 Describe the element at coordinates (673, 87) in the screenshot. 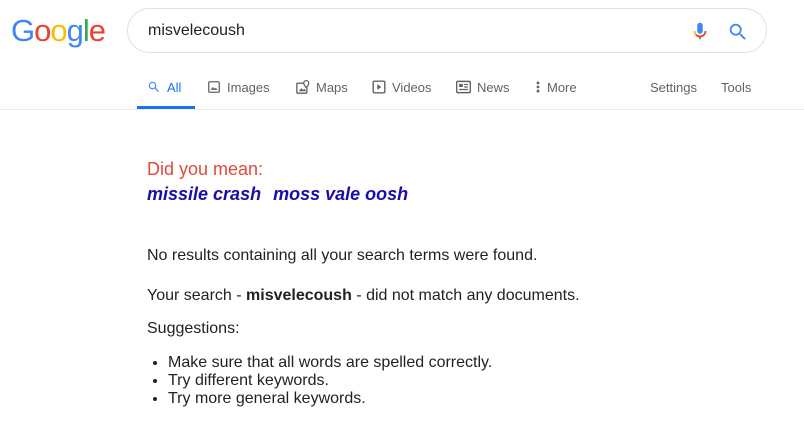

I see `settings-link: Settings` at that location.